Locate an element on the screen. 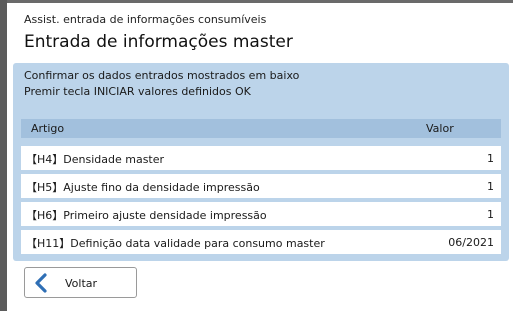 This screenshot has height=311, width=513. row-code: 【H5】 is located at coordinates (45, 187).